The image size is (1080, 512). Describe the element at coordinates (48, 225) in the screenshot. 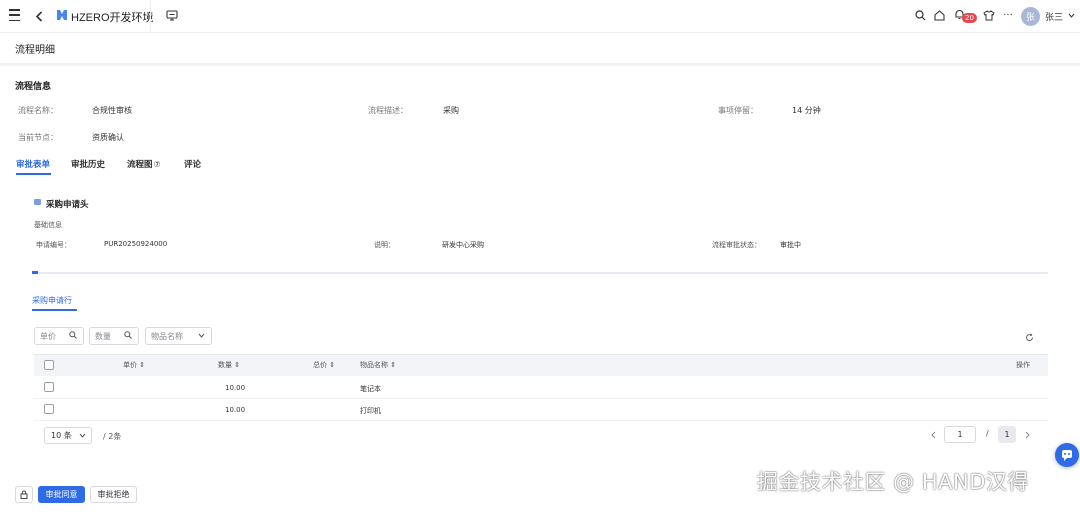

I see `basic-info-label: 基础信息` at that location.